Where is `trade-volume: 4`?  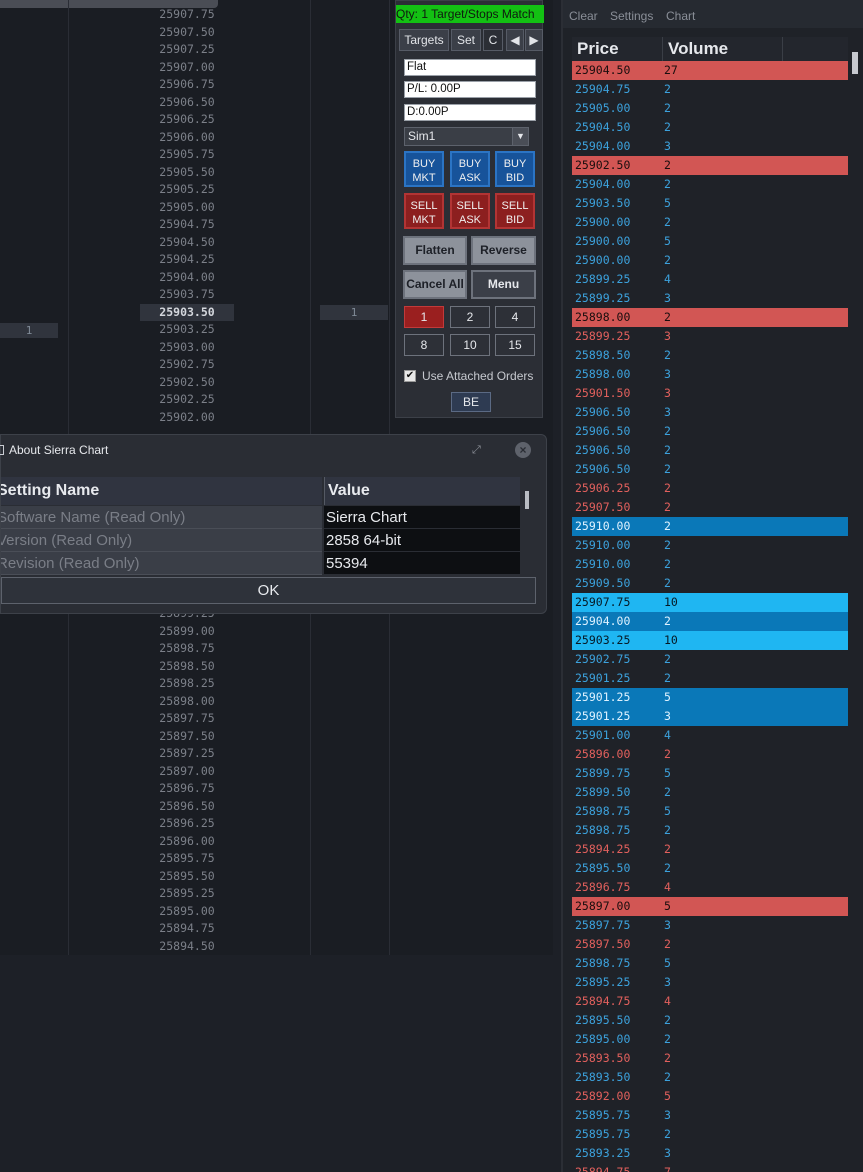 trade-volume: 4 is located at coordinates (667, 1001).